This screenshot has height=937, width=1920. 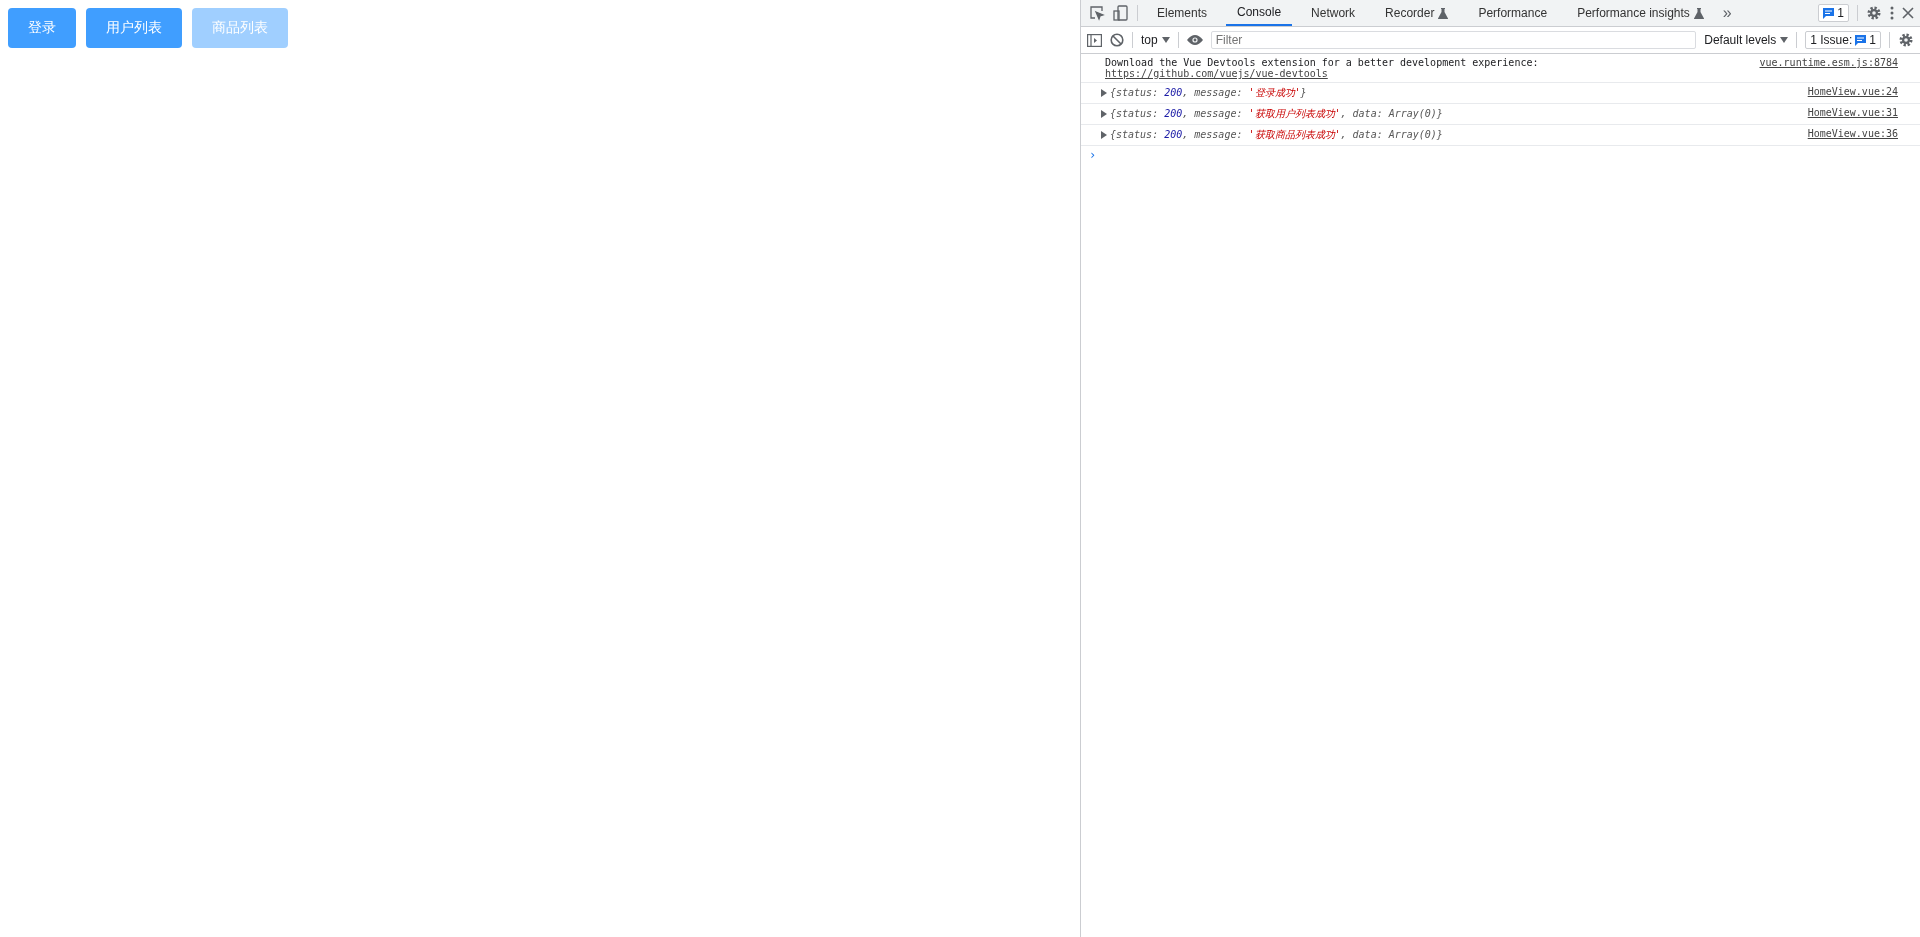 I want to click on device-toolbar-icon, so click(x=1121, y=13).